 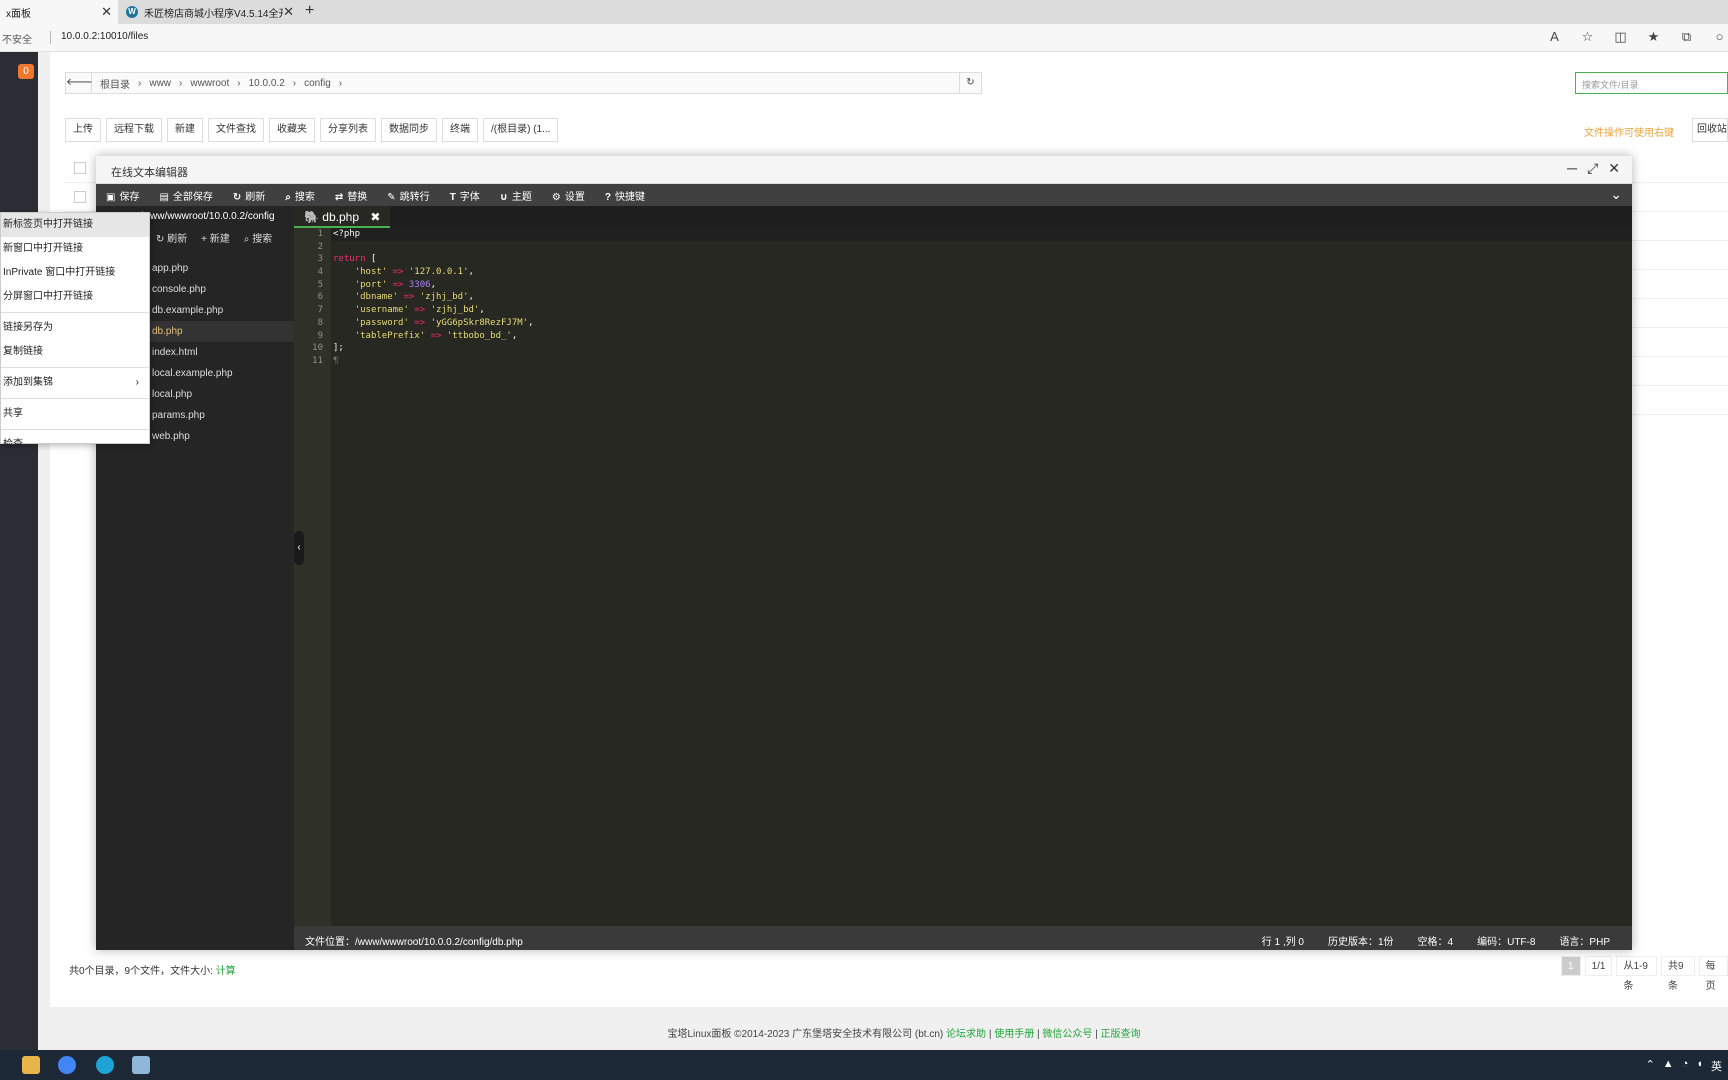 What do you see at coordinates (75, 414) in the screenshot?
I see `menu-item-share: 共享` at bounding box center [75, 414].